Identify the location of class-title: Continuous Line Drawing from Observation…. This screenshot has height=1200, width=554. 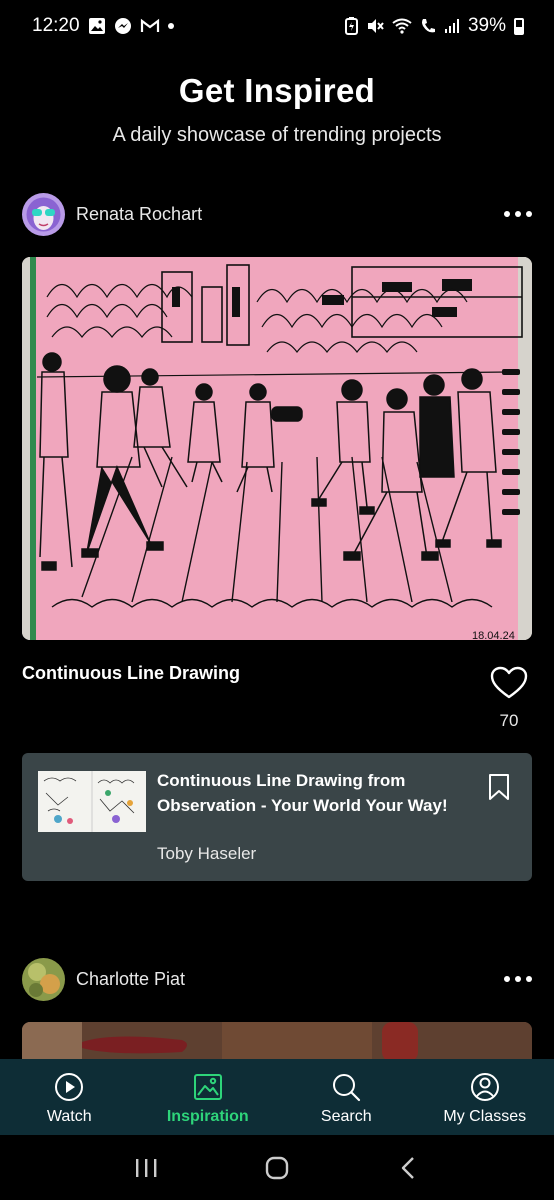
(307, 793).